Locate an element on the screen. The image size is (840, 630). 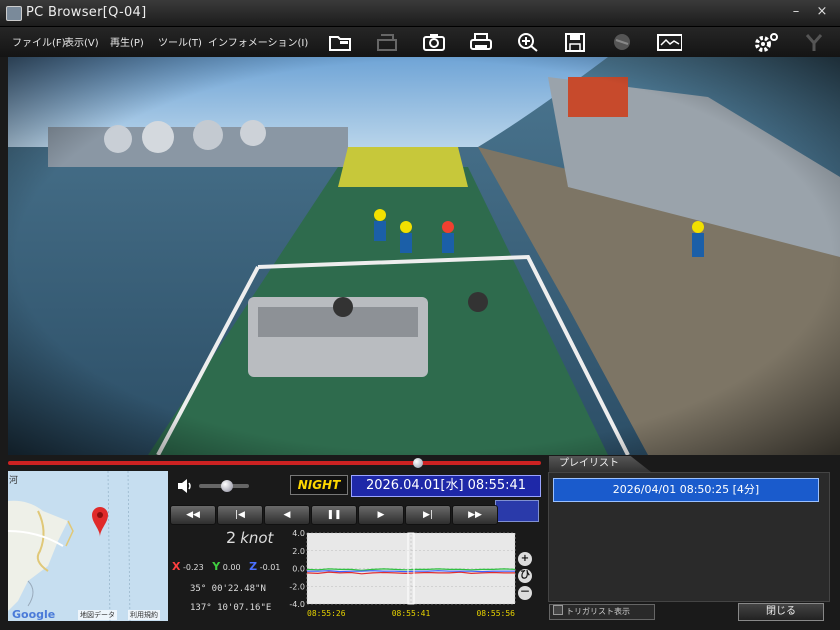
latitude: 35° 00'22.48"N is located at coordinates (228, 589).